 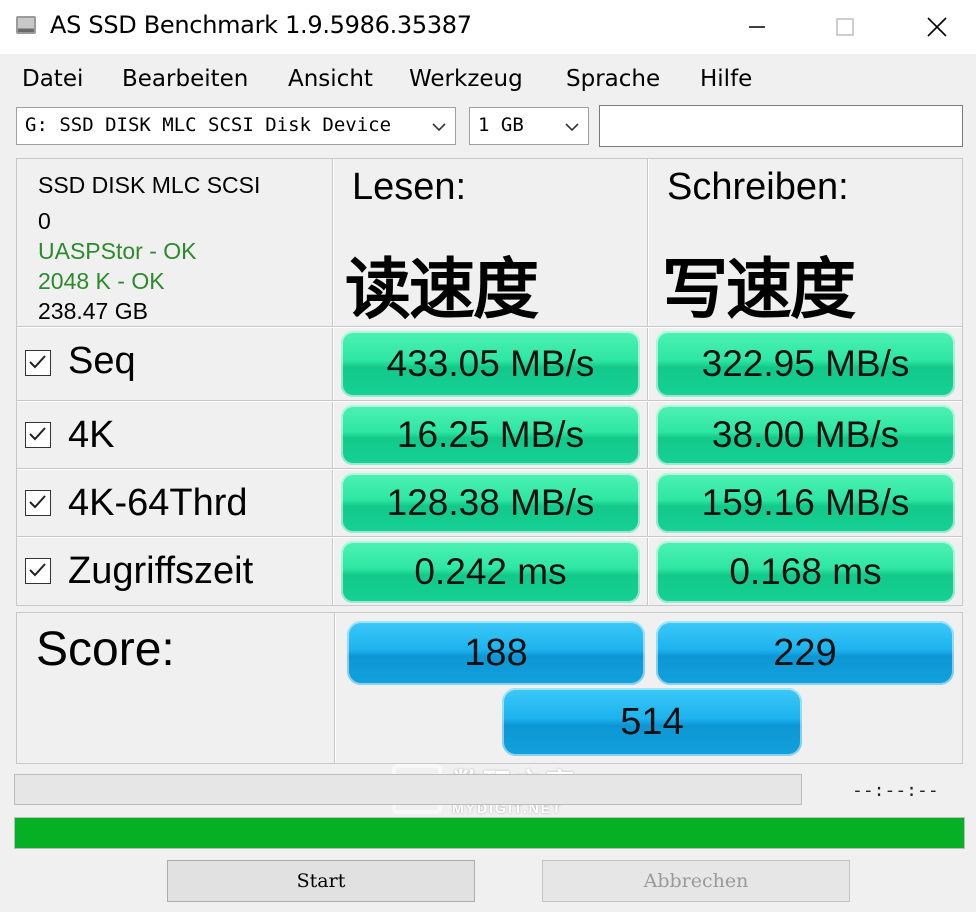 I want to click on overall-progress-fill, so click(x=489, y=833).